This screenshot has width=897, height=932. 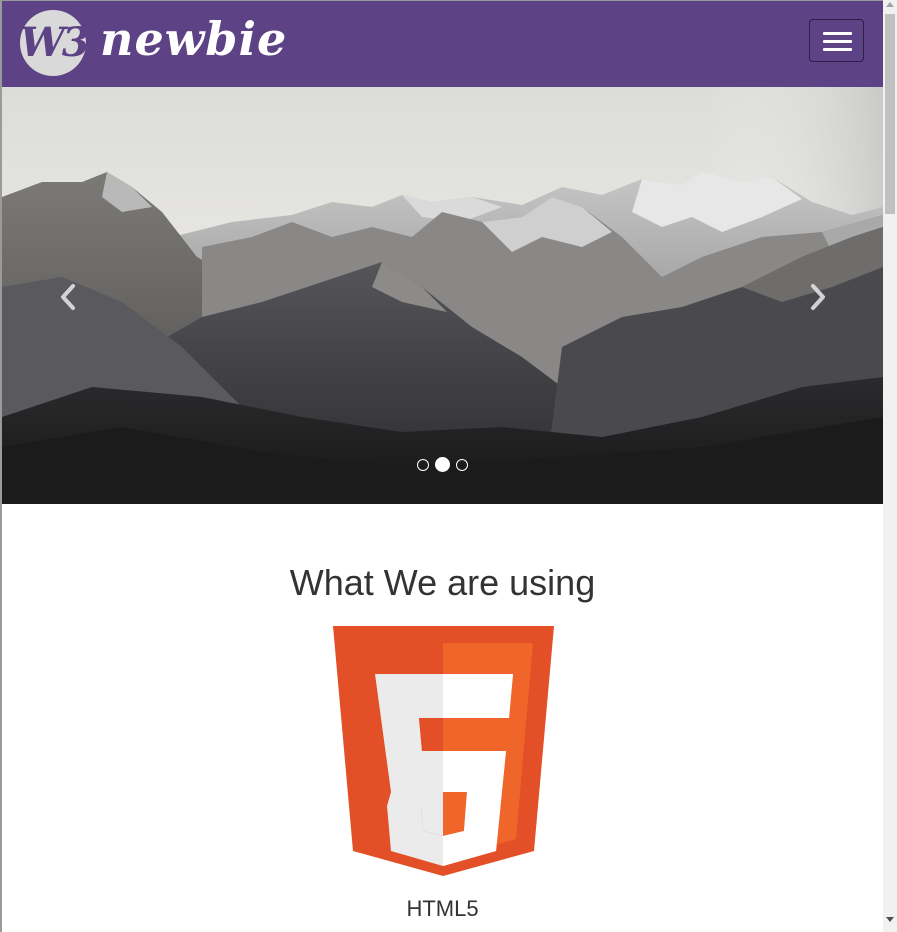 I want to click on scrollbar-thumb, so click(x=890, y=114).